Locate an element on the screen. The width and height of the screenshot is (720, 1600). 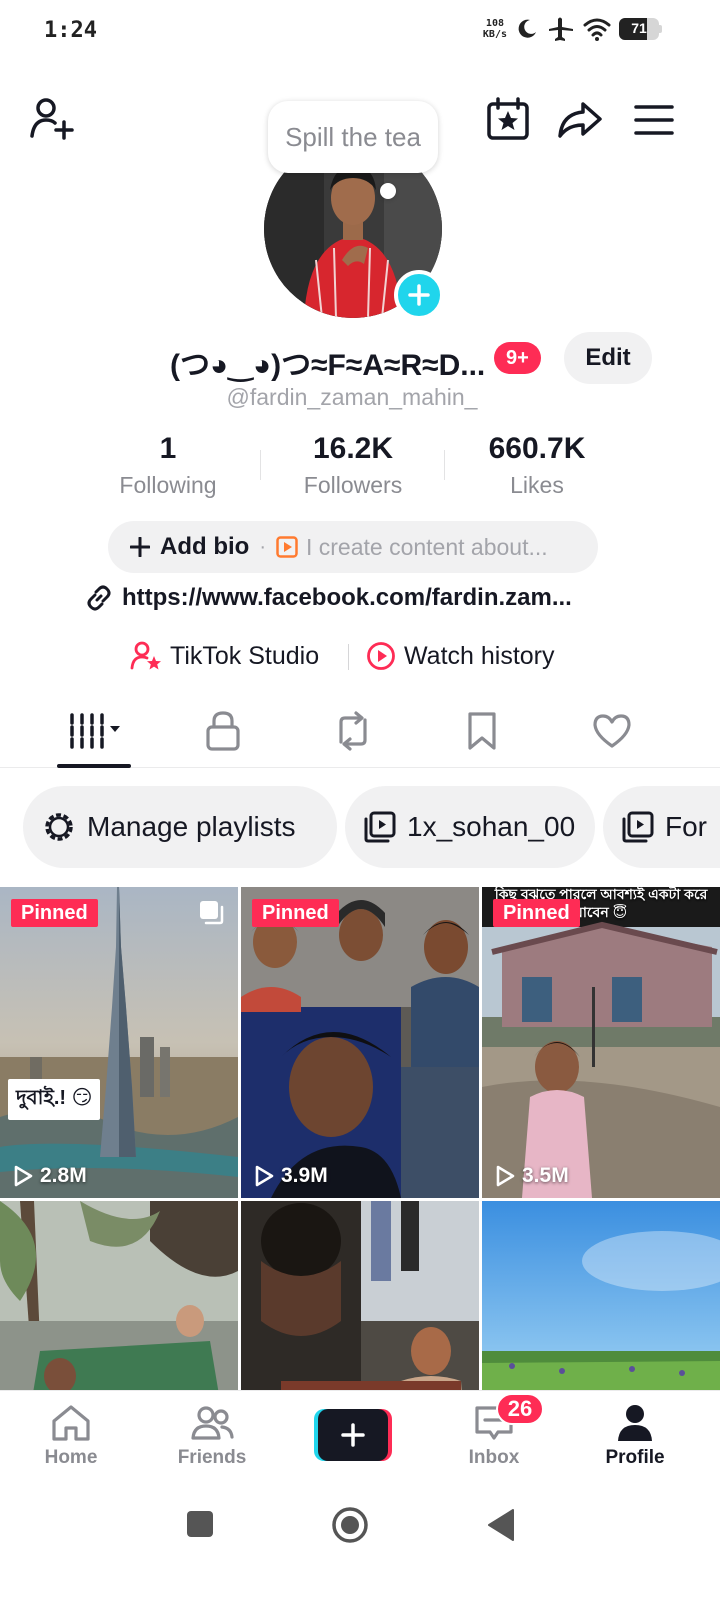
lock-icon is located at coordinates (223, 731).